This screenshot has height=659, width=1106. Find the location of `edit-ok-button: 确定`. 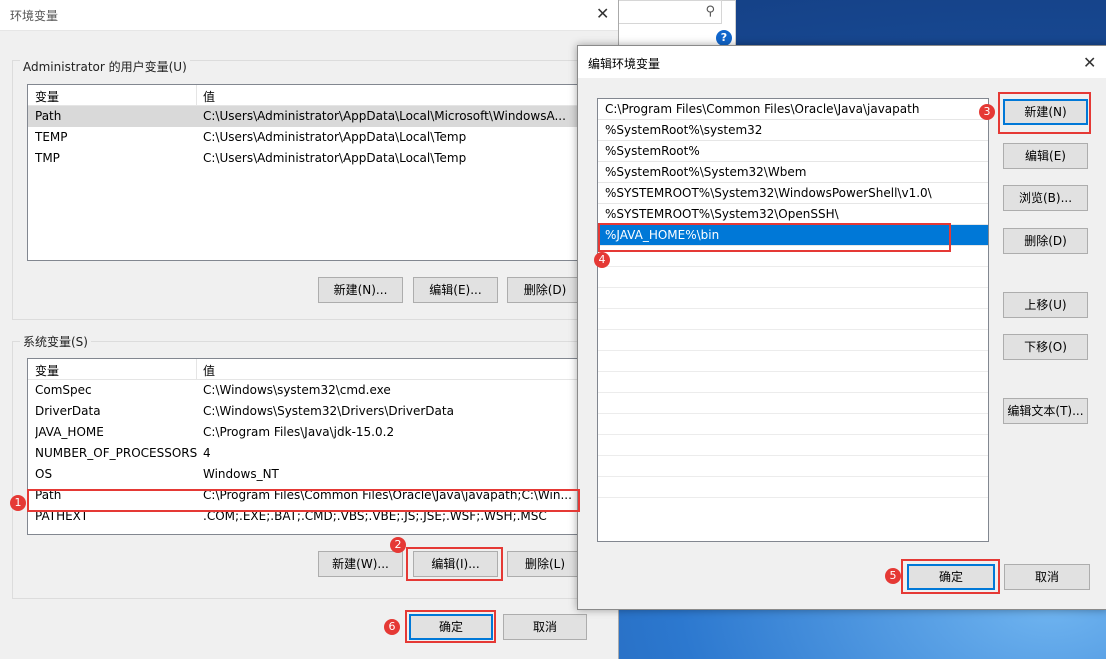

edit-ok-button: 确定 is located at coordinates (951, 577).